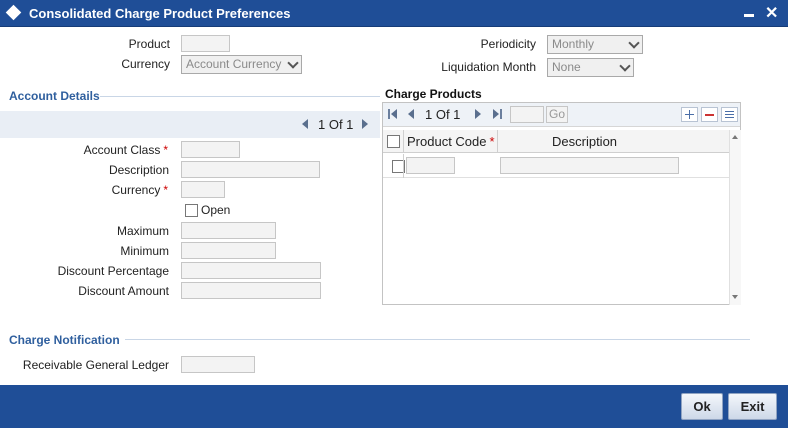 This screenshot has width=788, height=428. Describe the element at coordinates (228, 250) in the screenshot. I see `minimum-input` at that location.